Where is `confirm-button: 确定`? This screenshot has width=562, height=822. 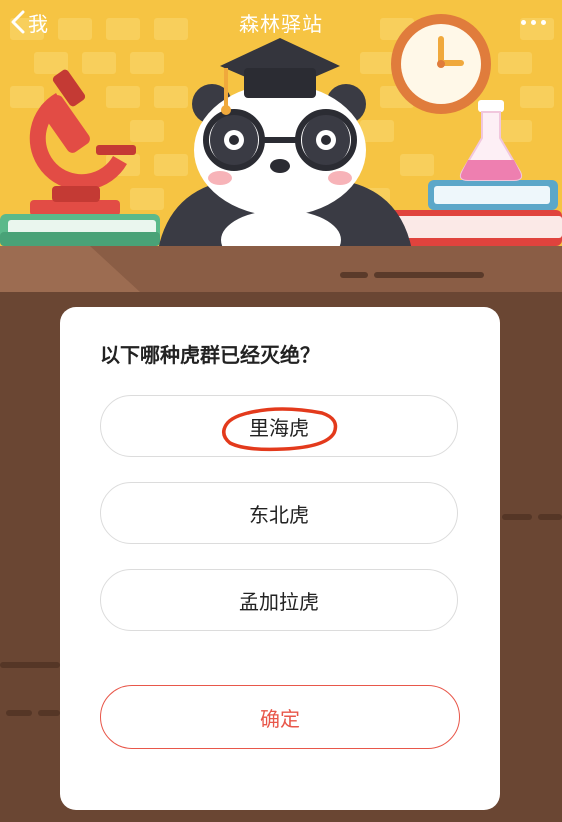
confirm-button: 确定 is located at coordinates (280, 717).